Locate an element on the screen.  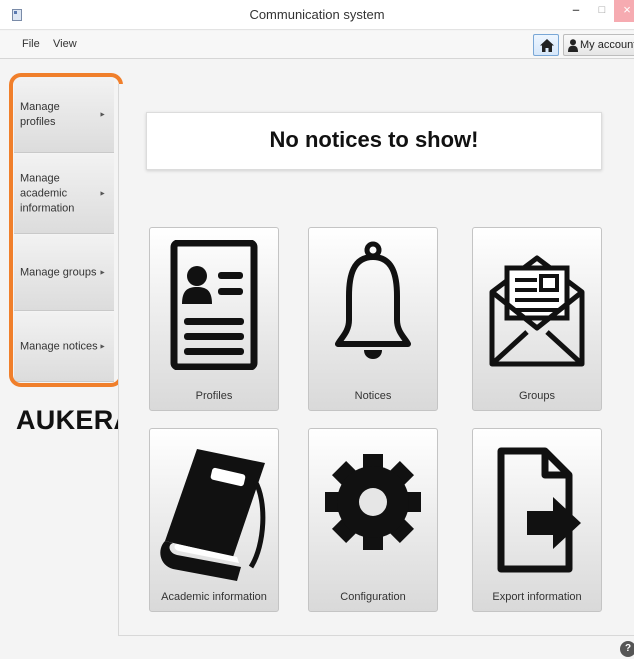
home-button is located at coordinates (546, 45).